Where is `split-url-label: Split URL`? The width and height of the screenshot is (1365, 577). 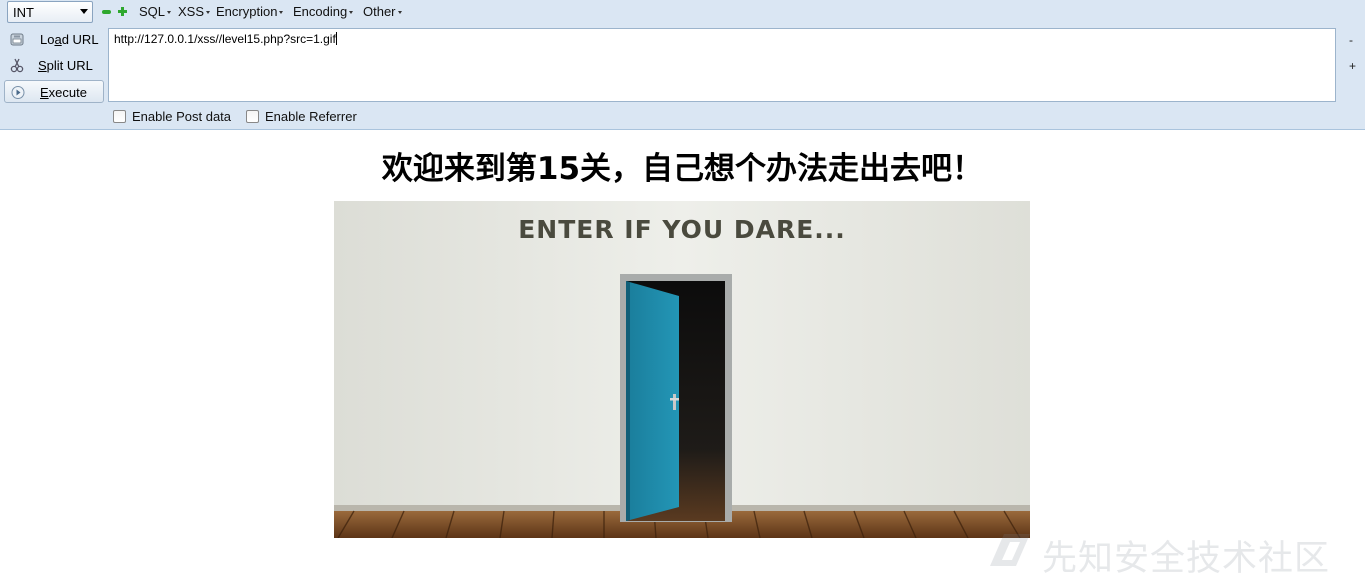
split-url-label: Split URL is located at coordinates (65, 65).